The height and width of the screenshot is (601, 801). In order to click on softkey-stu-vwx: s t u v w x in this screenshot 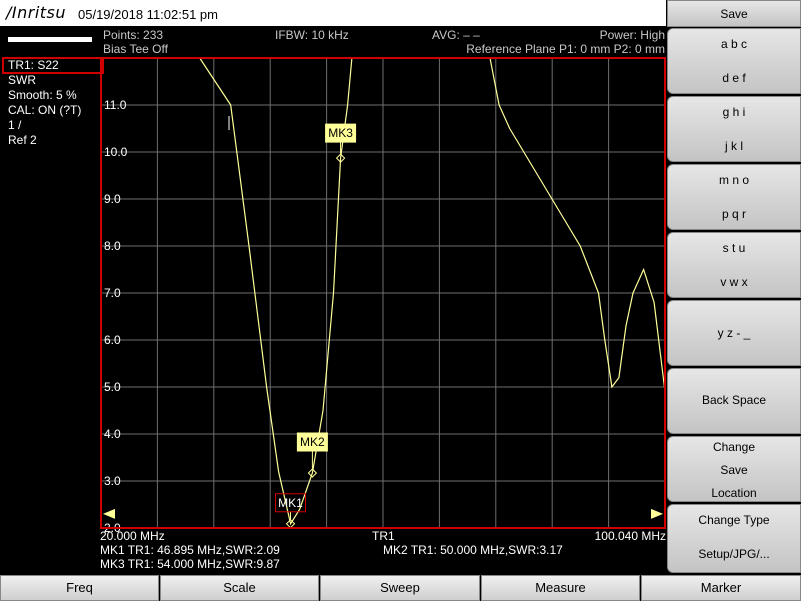, I will do `click(734, 265)`.